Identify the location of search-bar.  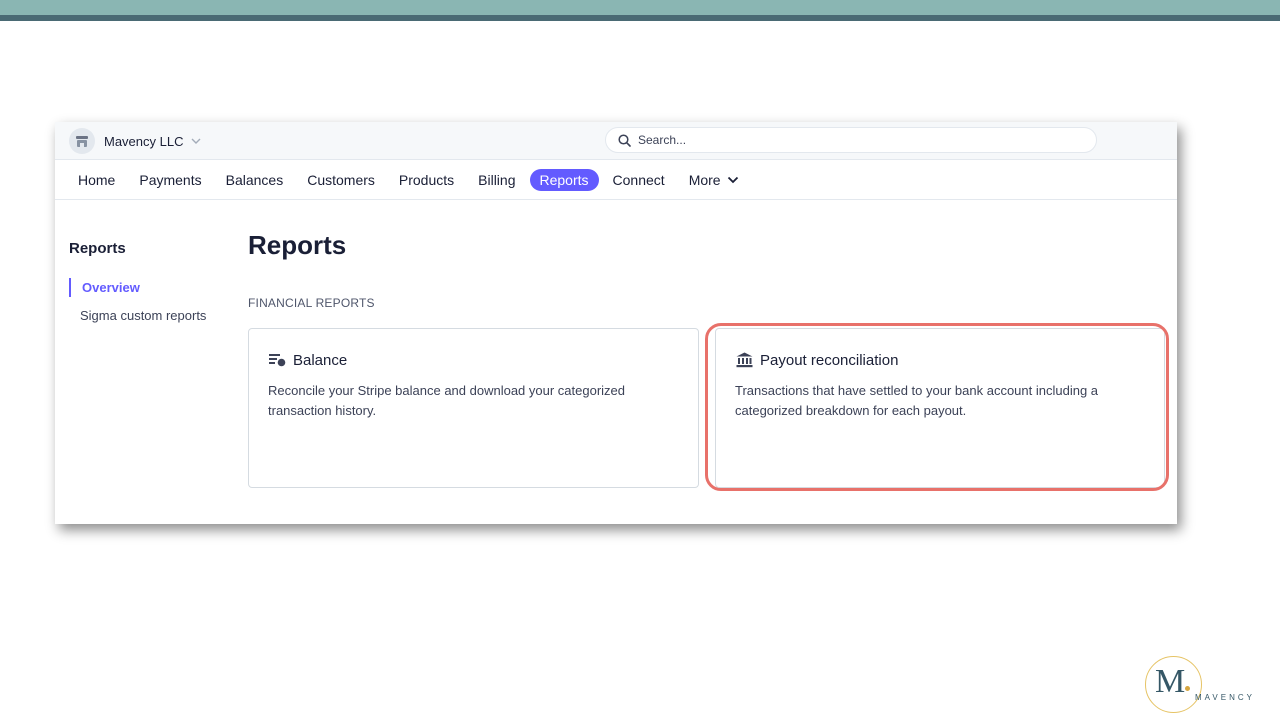
(851, 140).